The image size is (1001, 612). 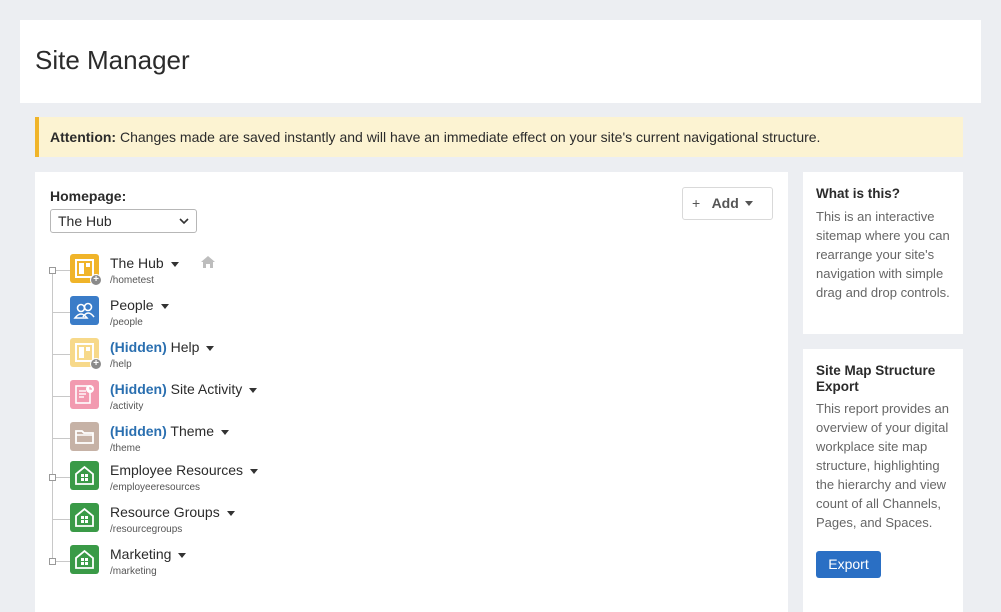 I want to click on tree-item-label: Resource Groups, so click(x=165, y=512).